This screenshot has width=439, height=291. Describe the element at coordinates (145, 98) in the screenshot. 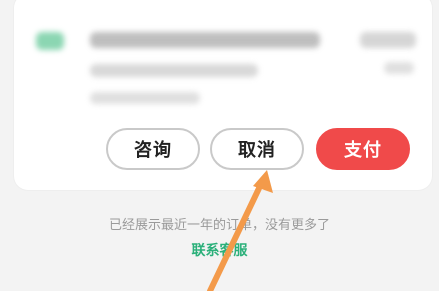

I see `blurred-order-meta` at that location.